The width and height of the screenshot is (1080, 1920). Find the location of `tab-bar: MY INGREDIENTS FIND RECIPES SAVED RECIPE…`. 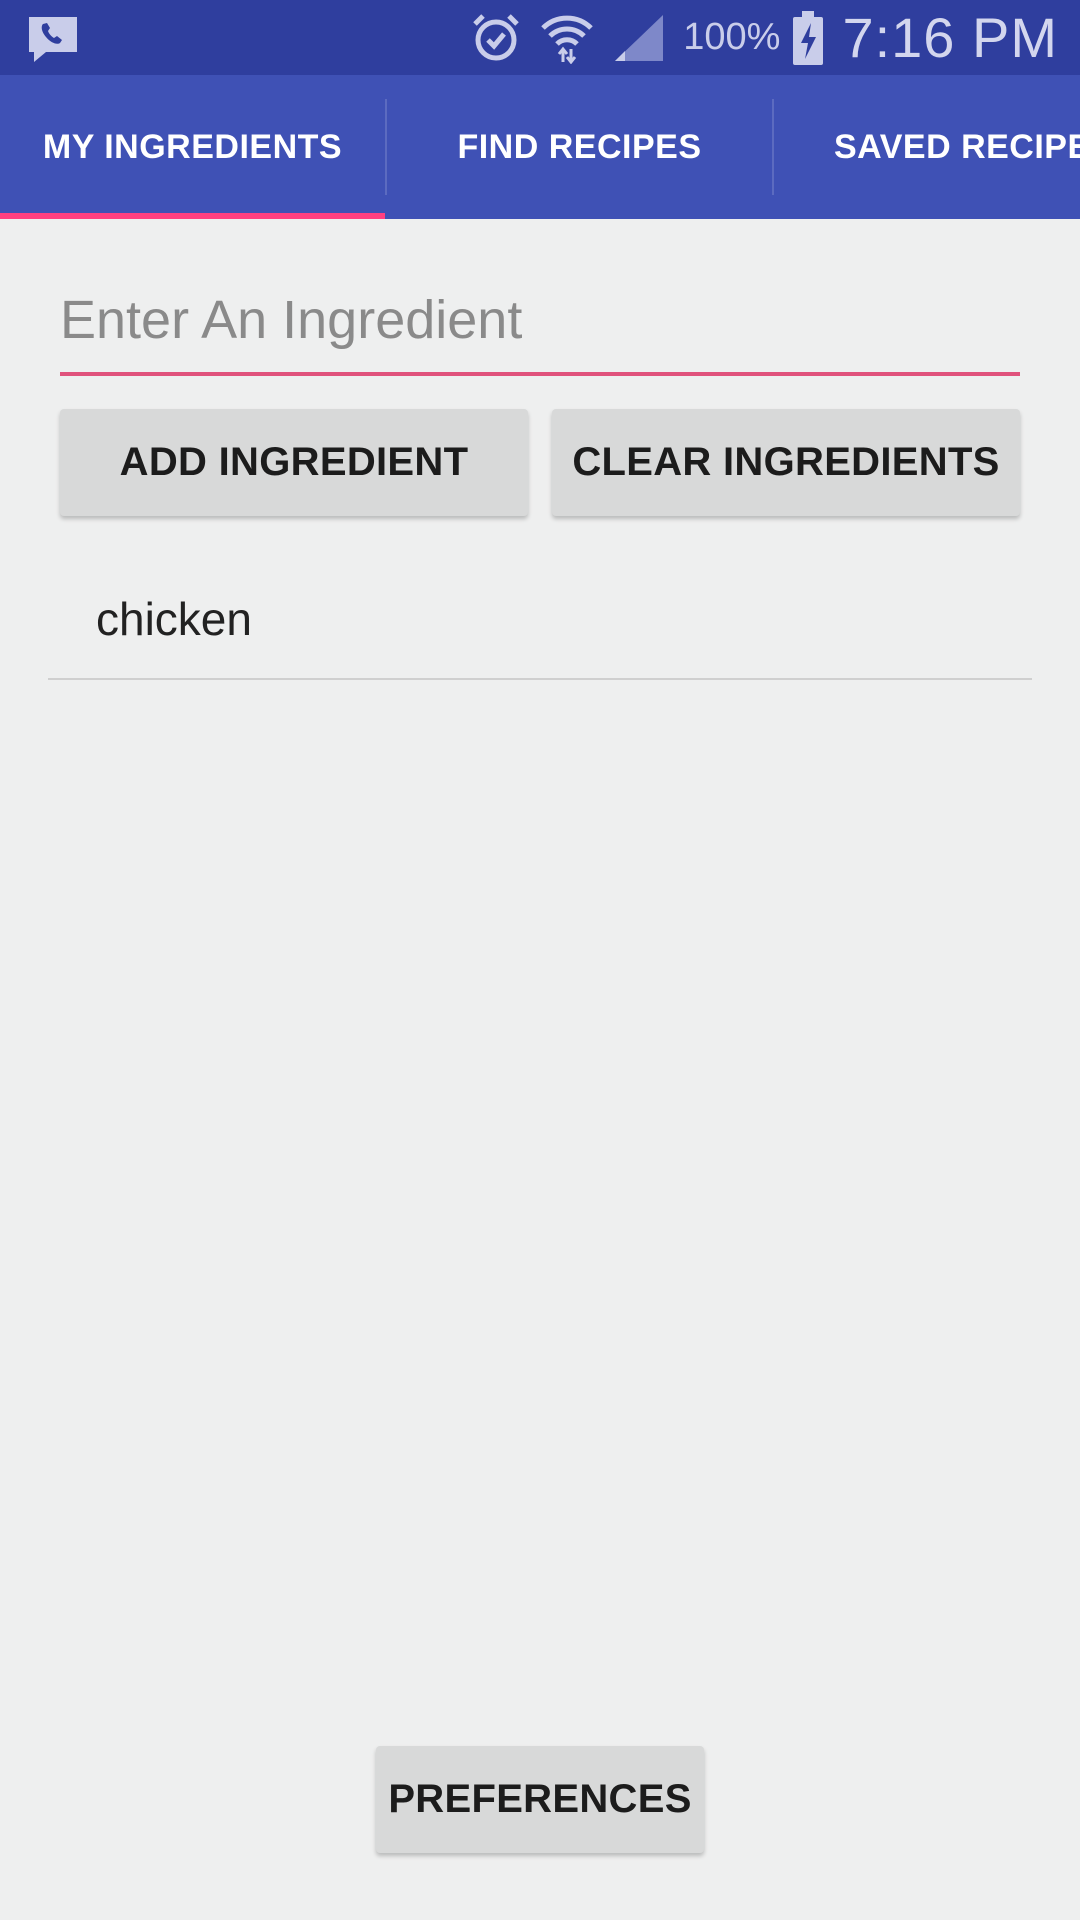

tab-bar: MY INGREDIENTS FIND RECIPES SAVED RECIPE… is located at coordinates (540, 147).